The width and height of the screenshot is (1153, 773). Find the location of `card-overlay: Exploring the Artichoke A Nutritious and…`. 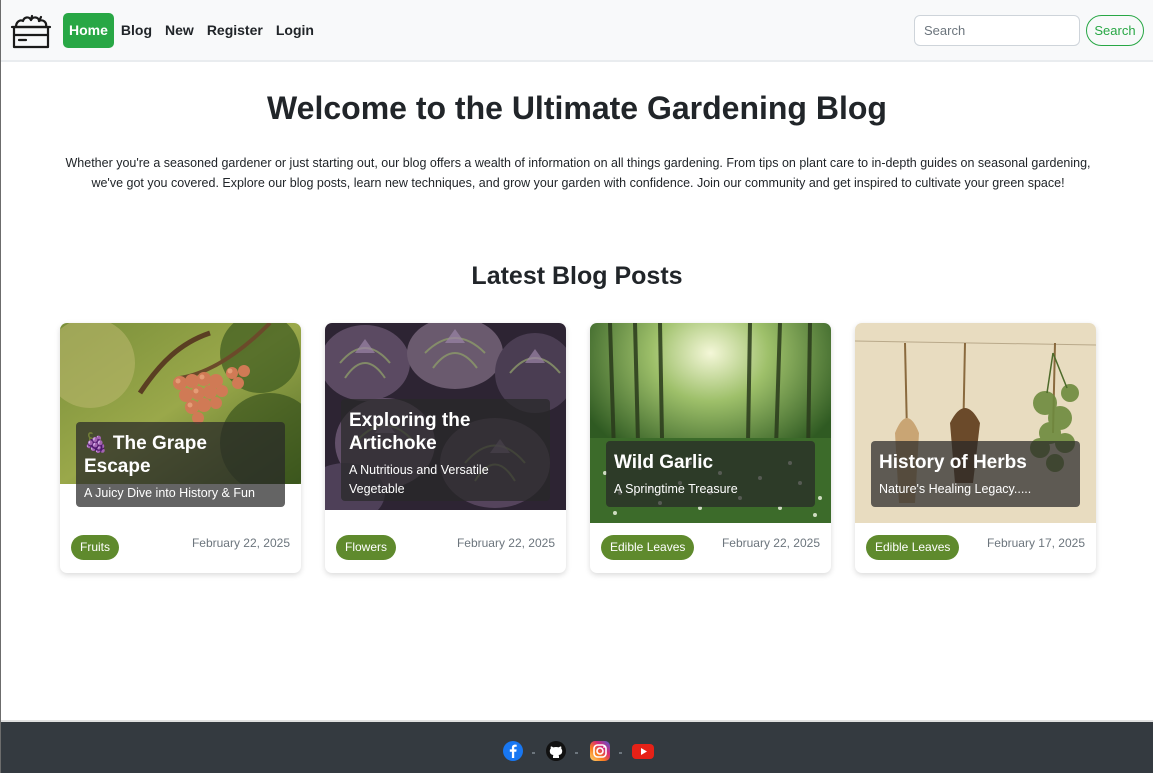

card-overlay: Exploring the Artichoke A Nutritious and… is located at coordinates (445, 450).